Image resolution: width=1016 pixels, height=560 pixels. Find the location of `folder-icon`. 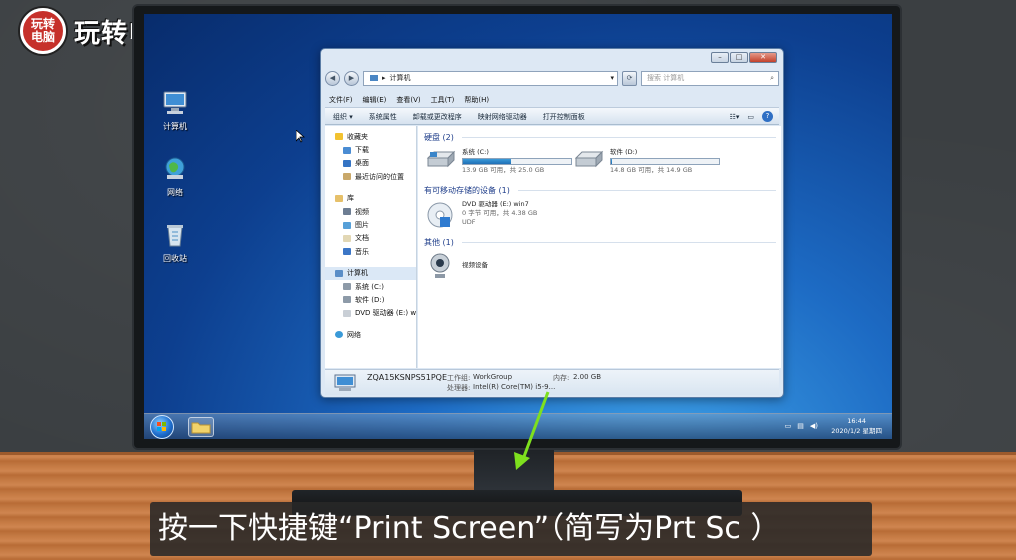

folder-icon is located at coordinates (201, 428).